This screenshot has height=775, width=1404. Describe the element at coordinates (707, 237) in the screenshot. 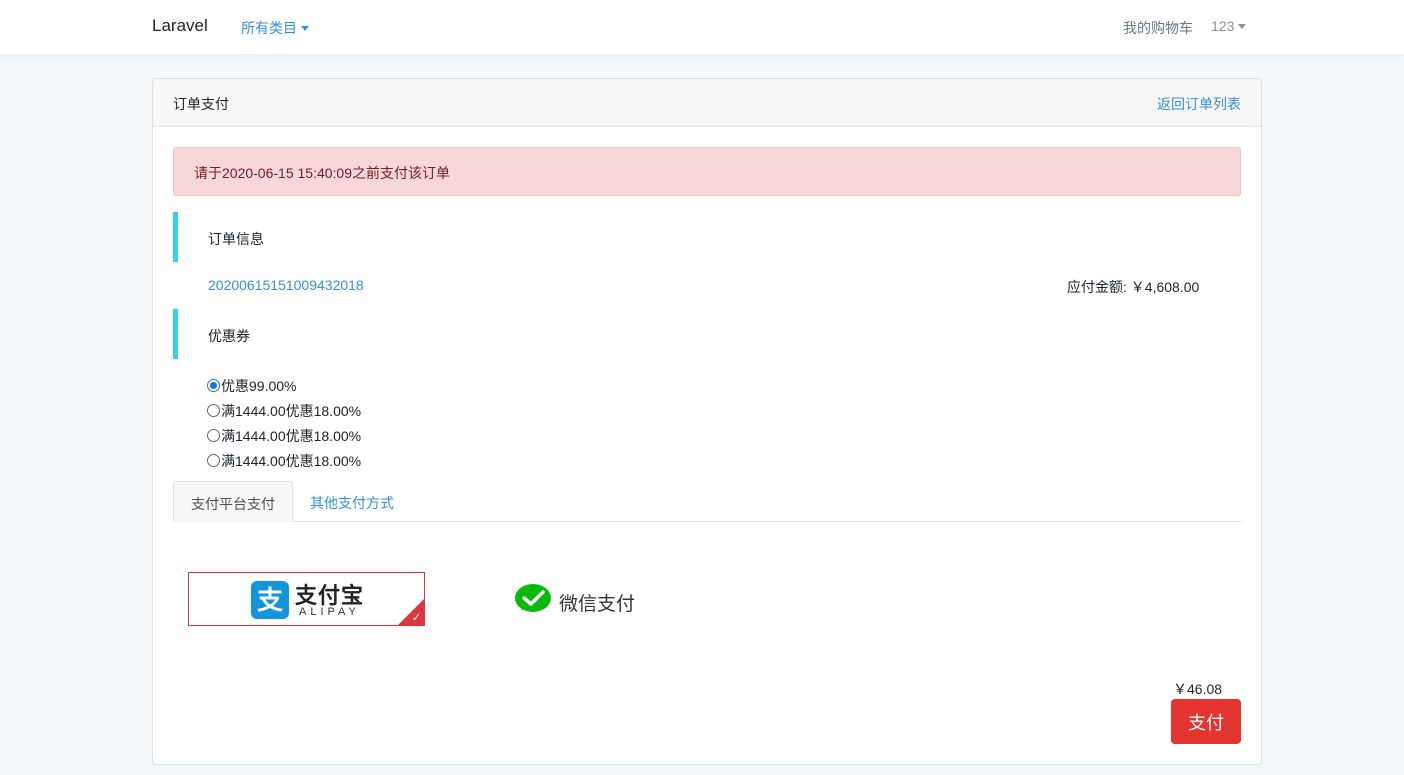

I see `order-info-section: 订单信息` at that location.